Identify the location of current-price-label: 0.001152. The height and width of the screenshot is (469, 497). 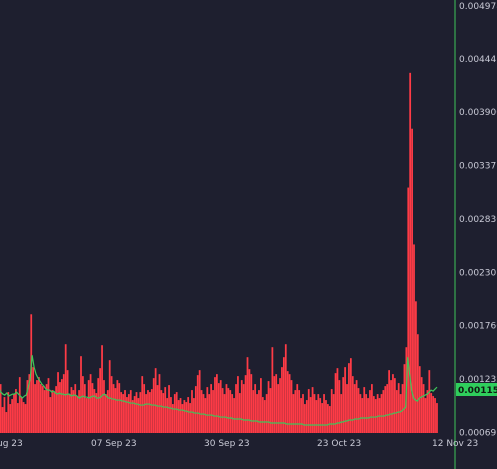
(477, 391).